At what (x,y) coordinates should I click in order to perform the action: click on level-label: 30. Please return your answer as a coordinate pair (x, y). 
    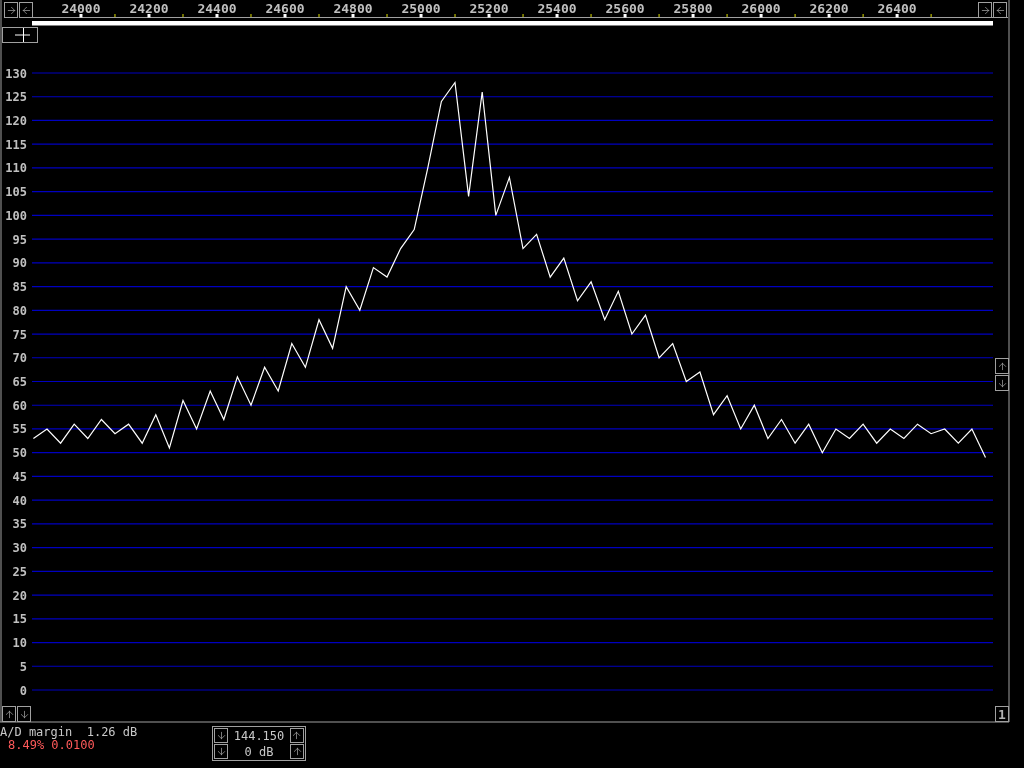
    Looking at the image, I should click on (19, 548).